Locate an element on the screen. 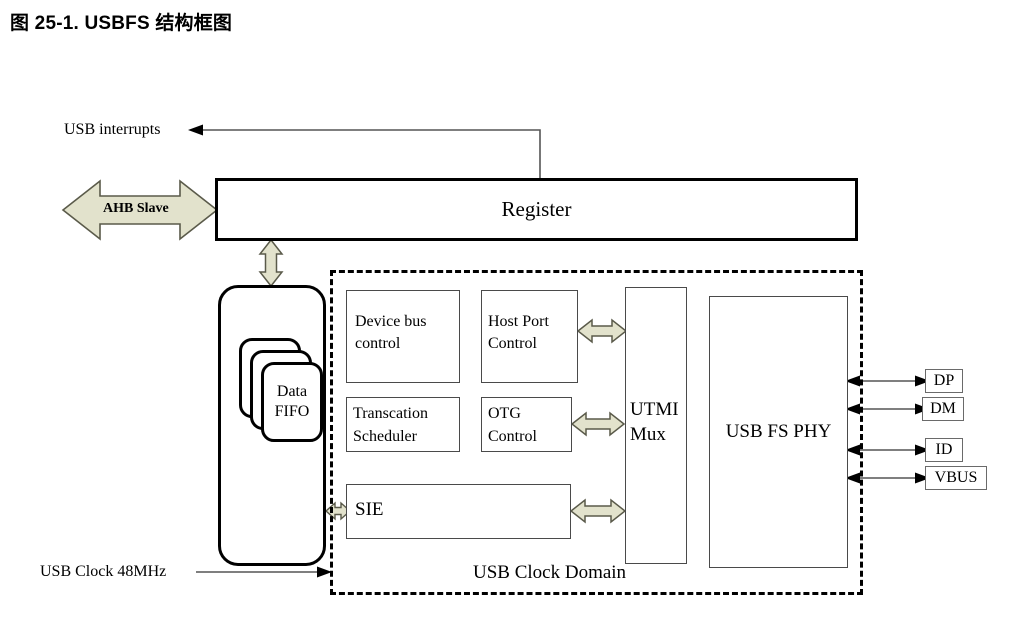 Image resolution: width=1018 pixels, height=619 pixels. usb-interrupts-connector is located at coordinates (364, 151).